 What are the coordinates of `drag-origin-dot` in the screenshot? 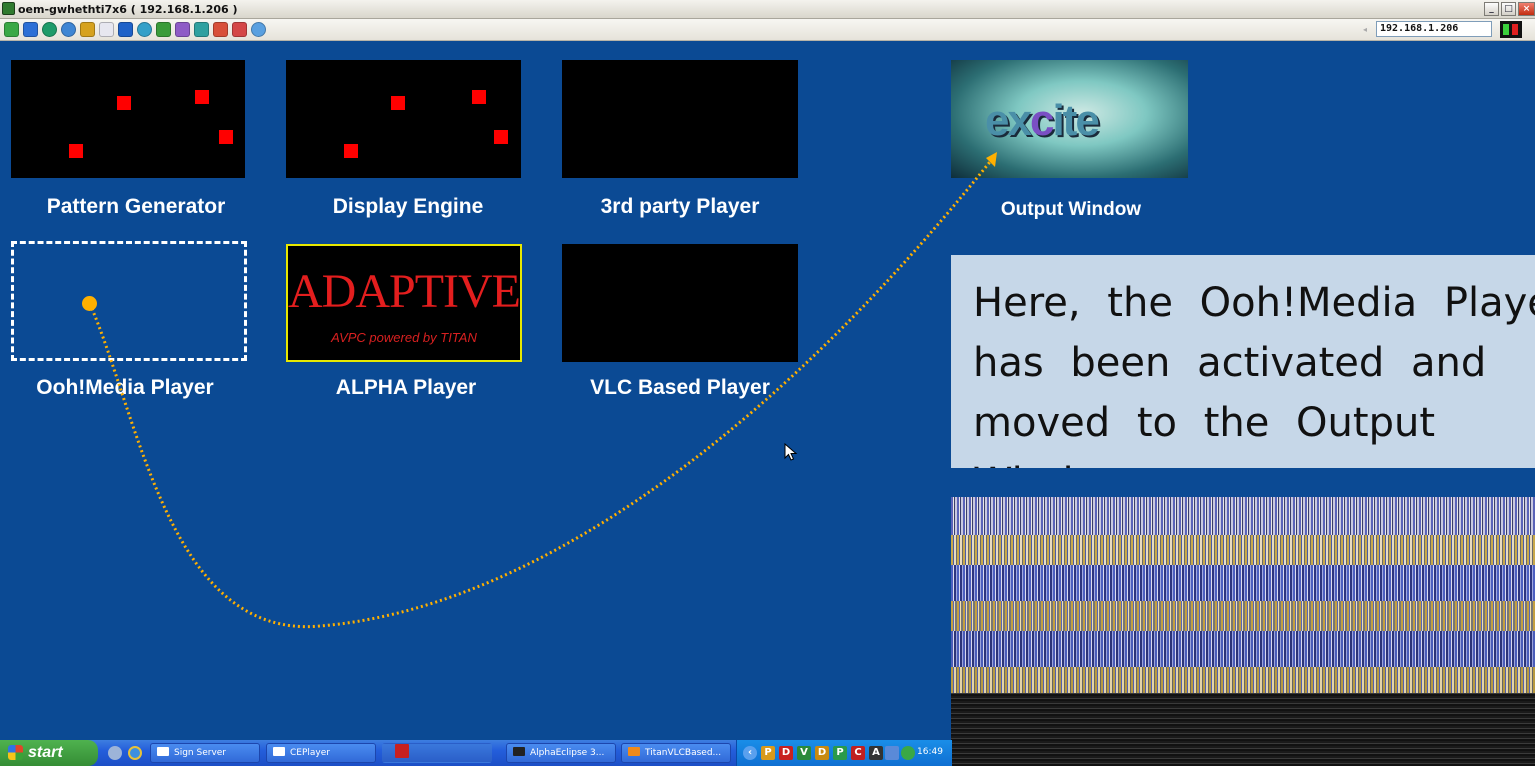 It's located at (89, 303).